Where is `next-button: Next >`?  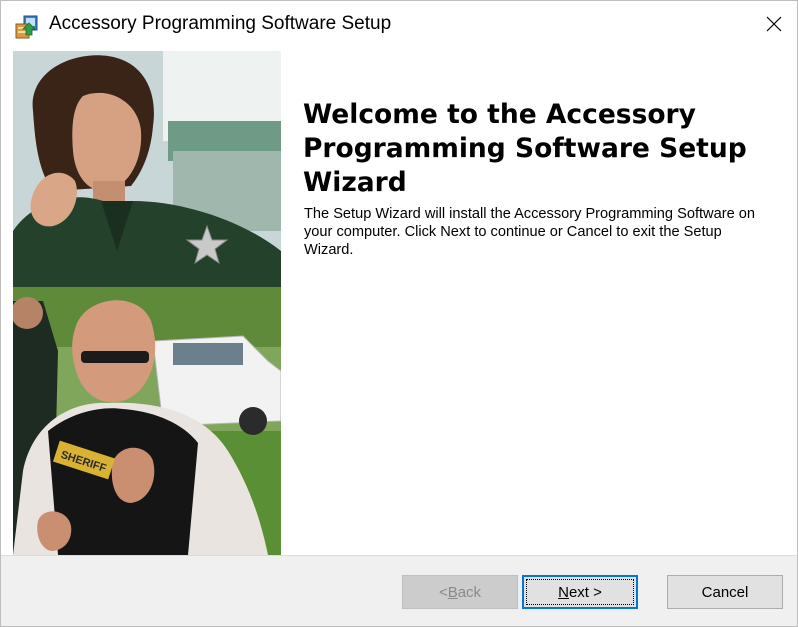
next-button: Next > is located at coordinates (580, 592).